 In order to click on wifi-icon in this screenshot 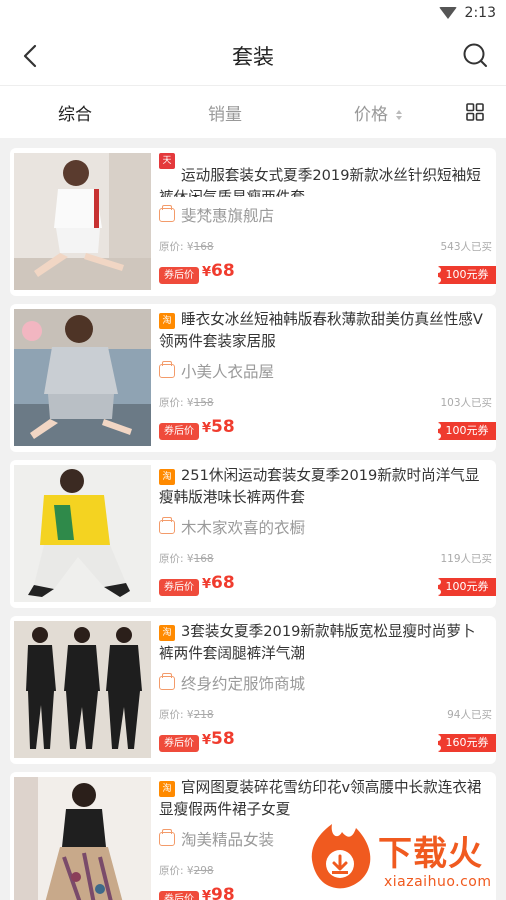, I will do `click(447, 13)`.